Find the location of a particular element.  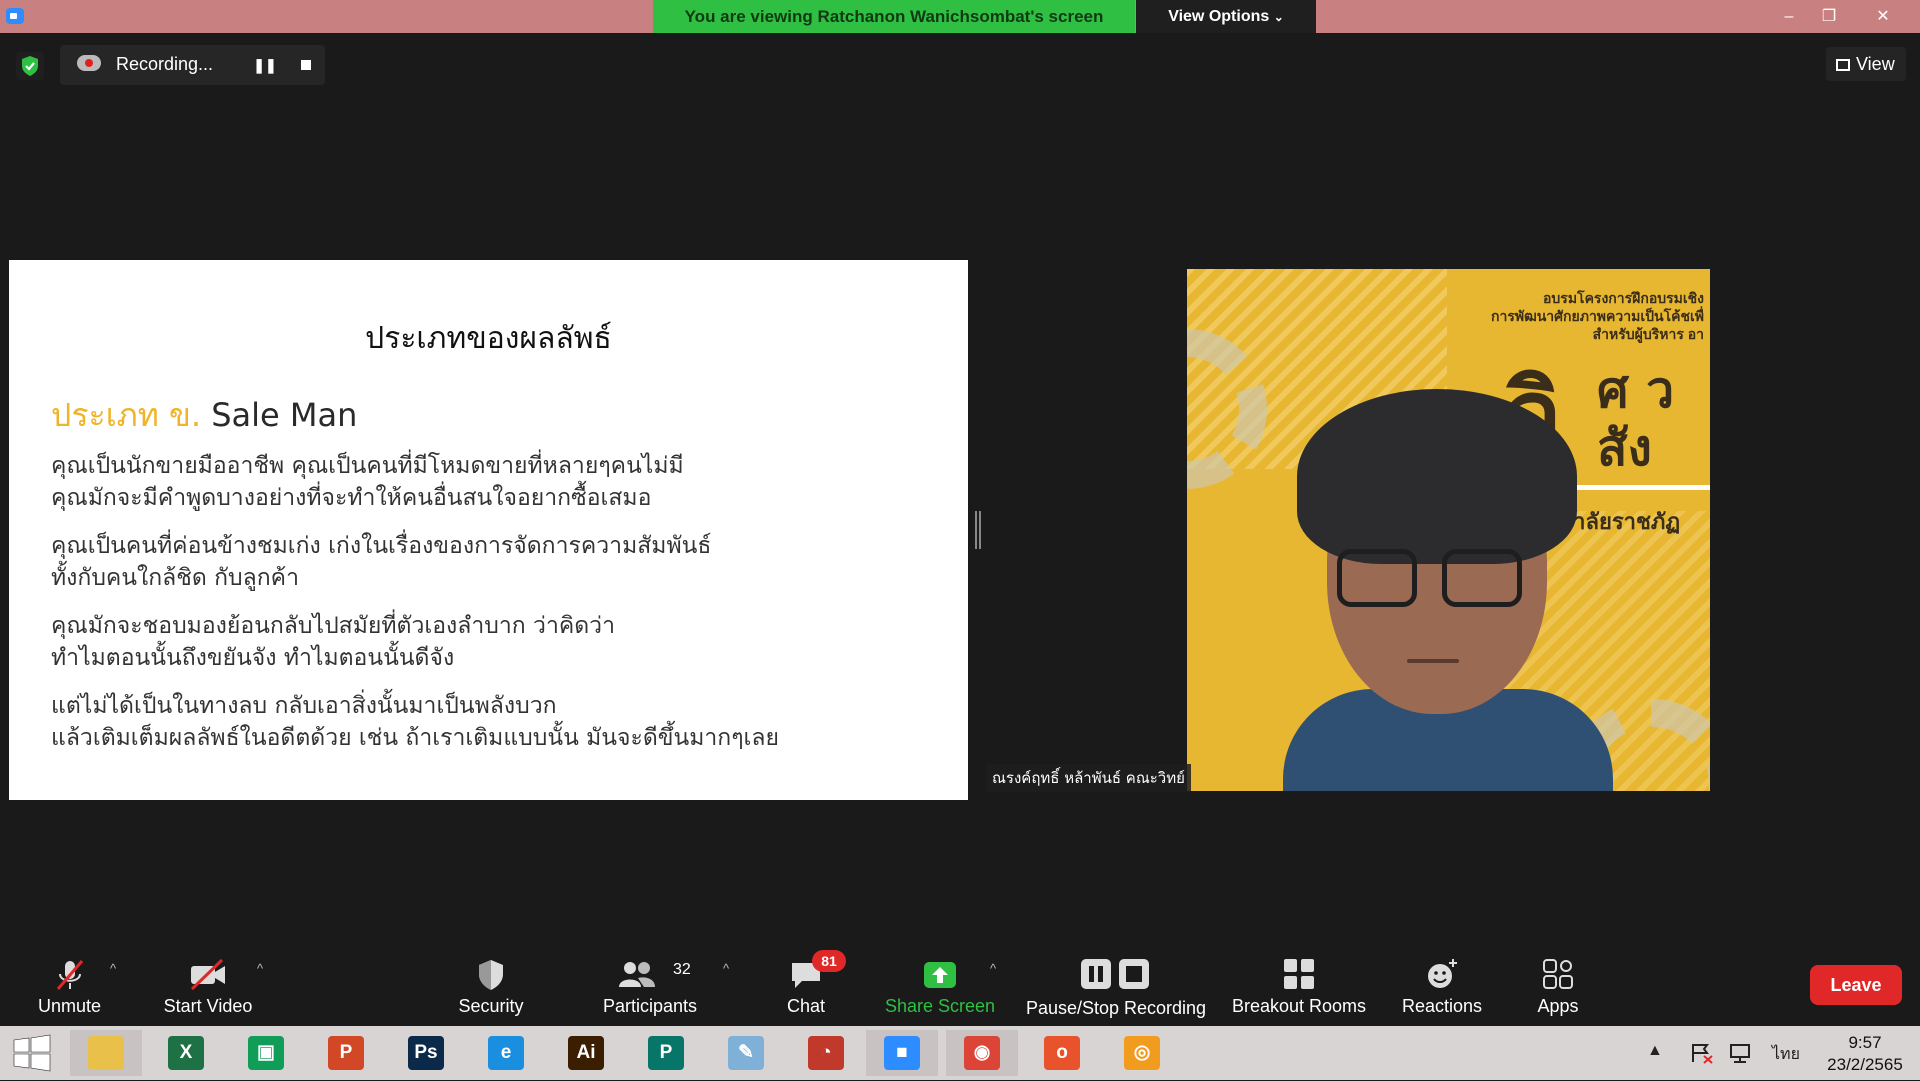

taskbar-app-button is located at coordinates (106, 1053).